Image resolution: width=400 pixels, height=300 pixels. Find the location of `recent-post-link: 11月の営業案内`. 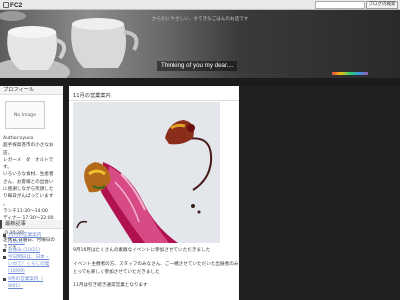

recent-post-link: 11月の営業案内 is located at coordinates (31, 235).